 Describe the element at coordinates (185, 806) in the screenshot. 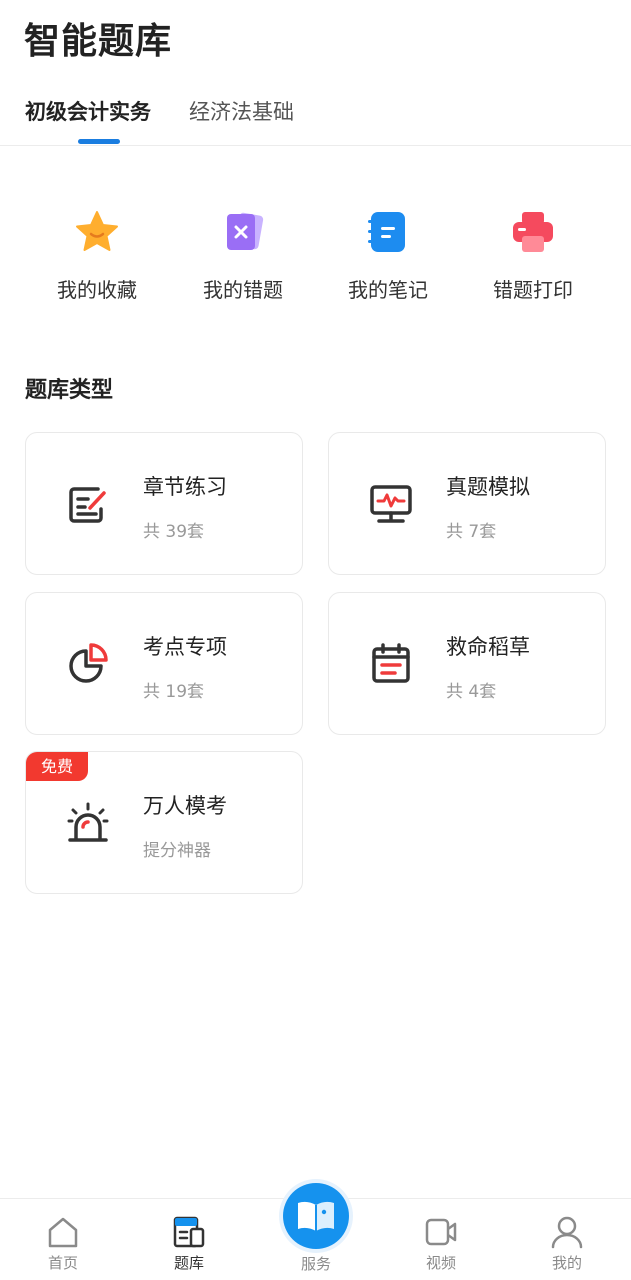

I see `card-title: 万人模考` at that location.